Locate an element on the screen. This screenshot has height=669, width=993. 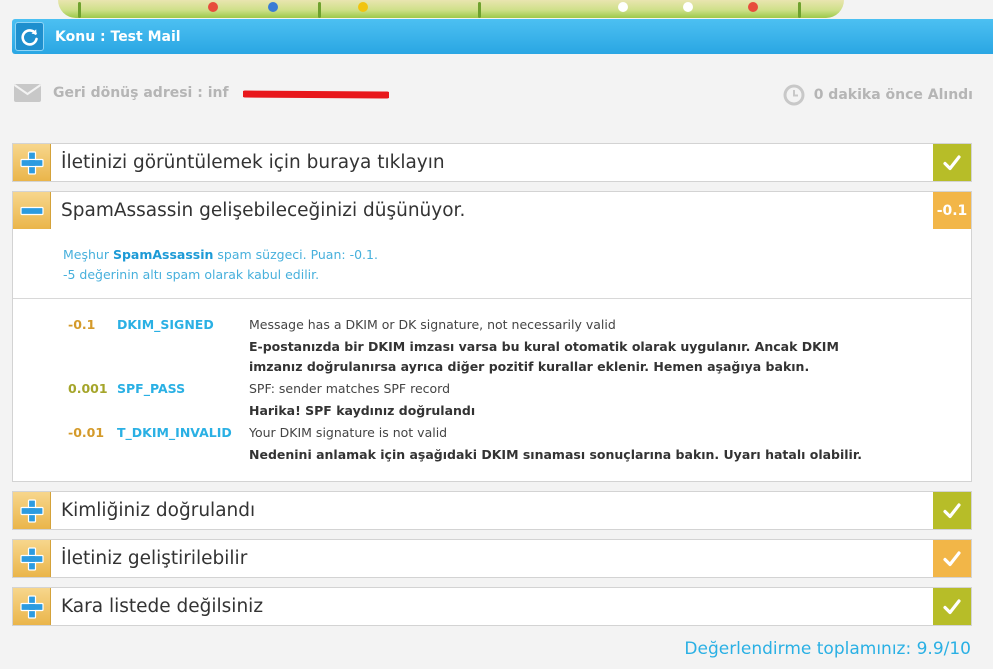
subject-title: Konu : Test Mail is located at coordinates (118, 36).